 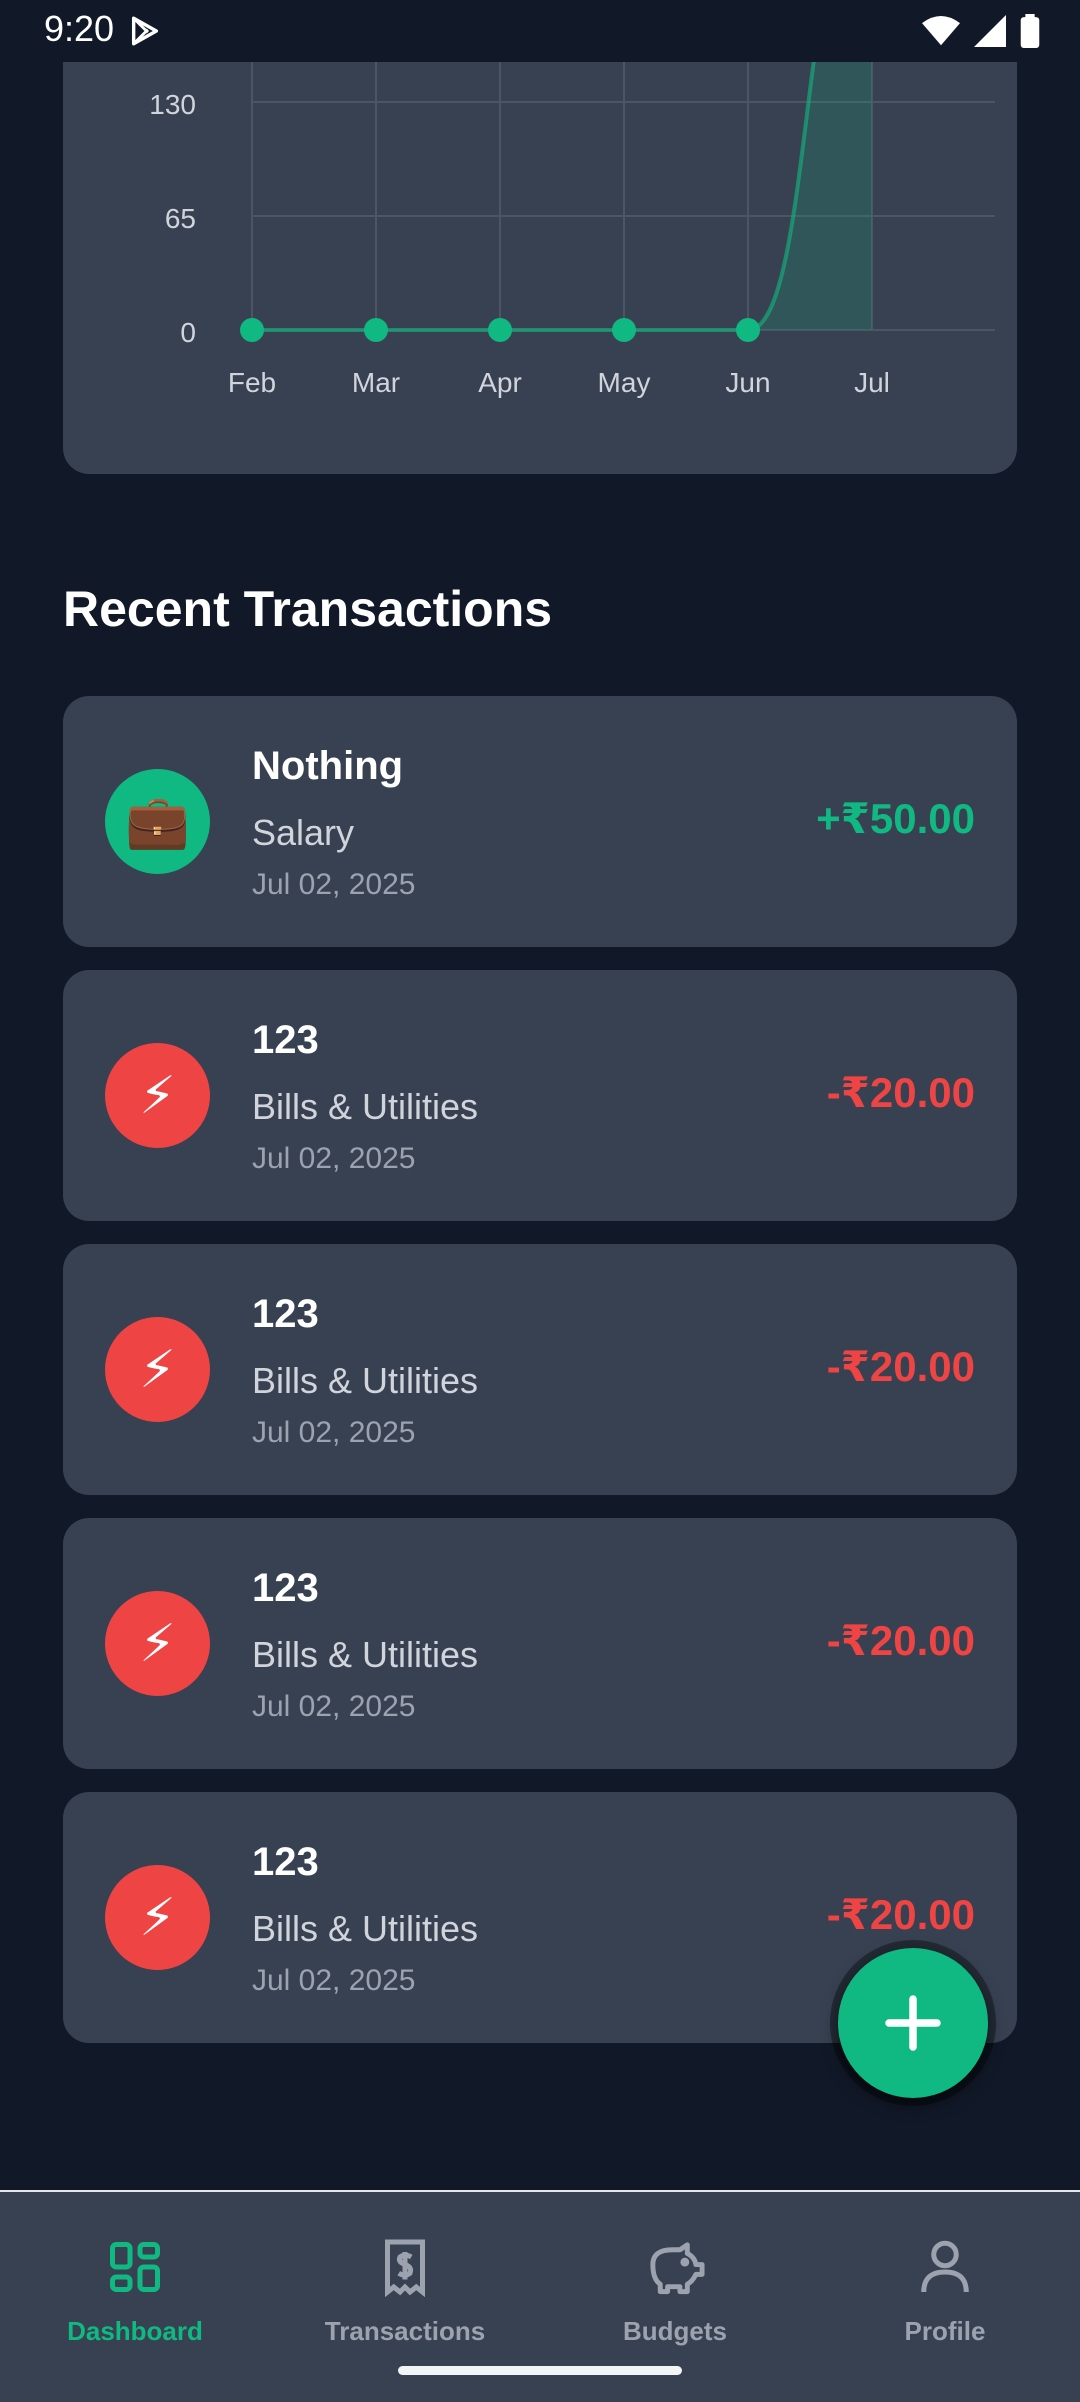 What do you see at coordinates (79, 28) in the screenshot?
I see `status-time: 9:20` at bounding box center [79, 28].